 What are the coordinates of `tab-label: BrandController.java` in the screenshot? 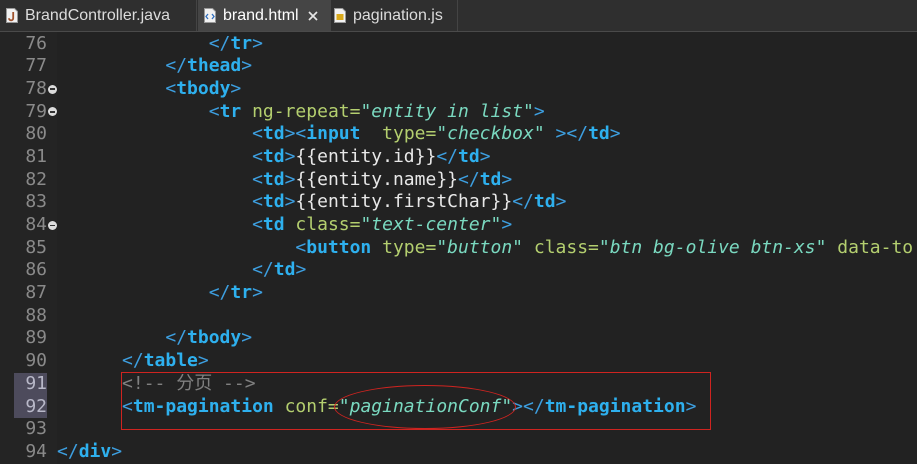 It's located at (97, 15).